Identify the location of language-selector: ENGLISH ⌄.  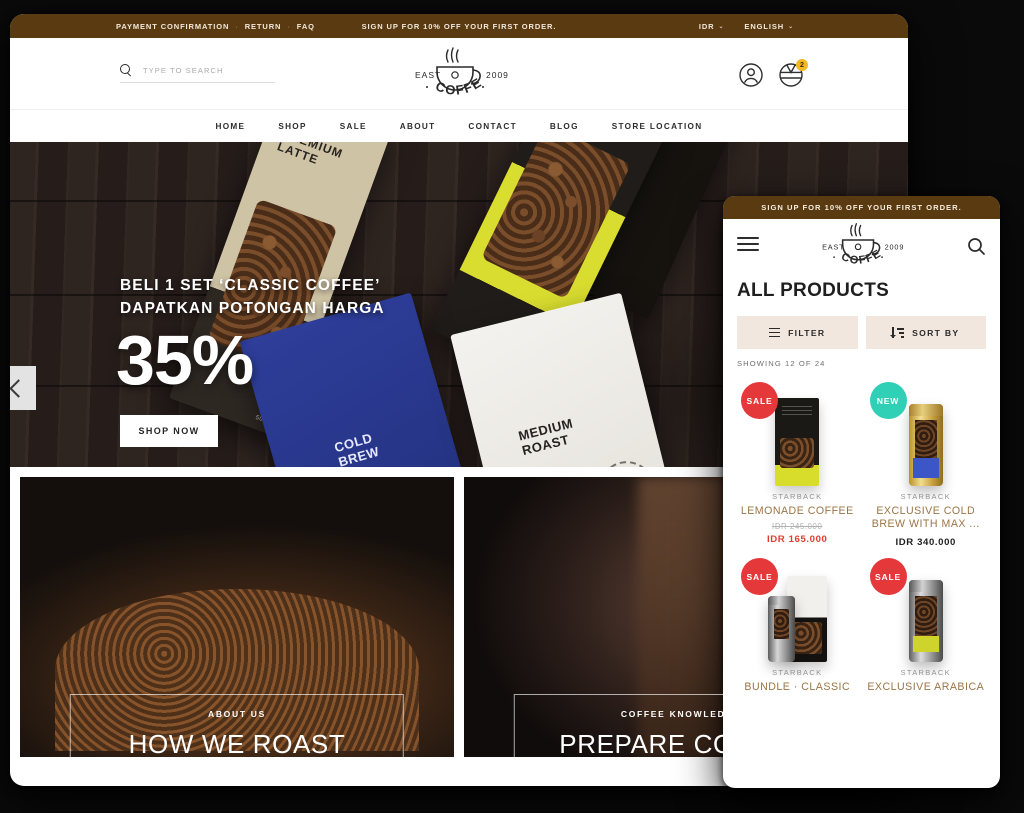
(769, 26).